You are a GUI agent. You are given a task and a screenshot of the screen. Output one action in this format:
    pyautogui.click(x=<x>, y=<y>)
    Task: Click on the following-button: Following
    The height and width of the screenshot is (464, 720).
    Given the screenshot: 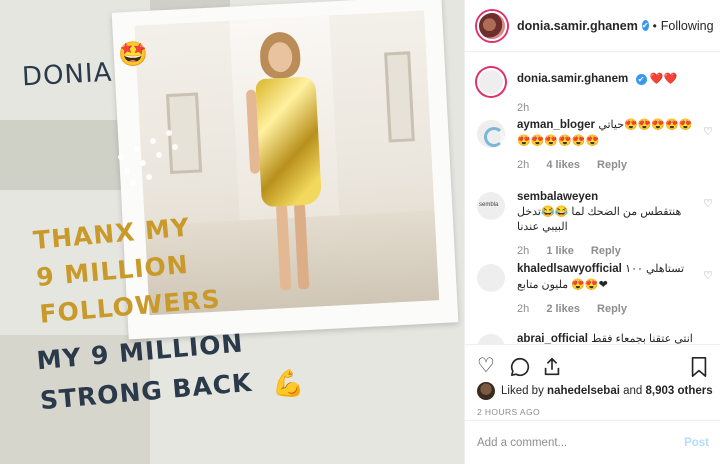 What is the action you would take?
    pyautogui.click(x=687, y=26)
    